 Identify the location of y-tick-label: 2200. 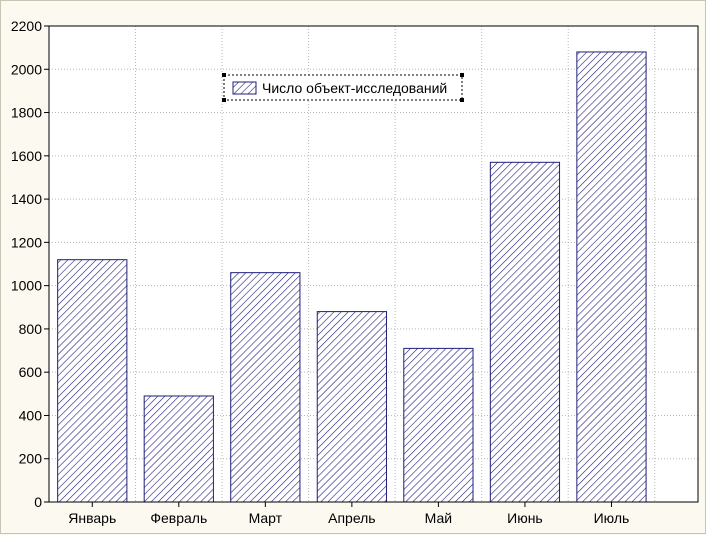
(26, 26).